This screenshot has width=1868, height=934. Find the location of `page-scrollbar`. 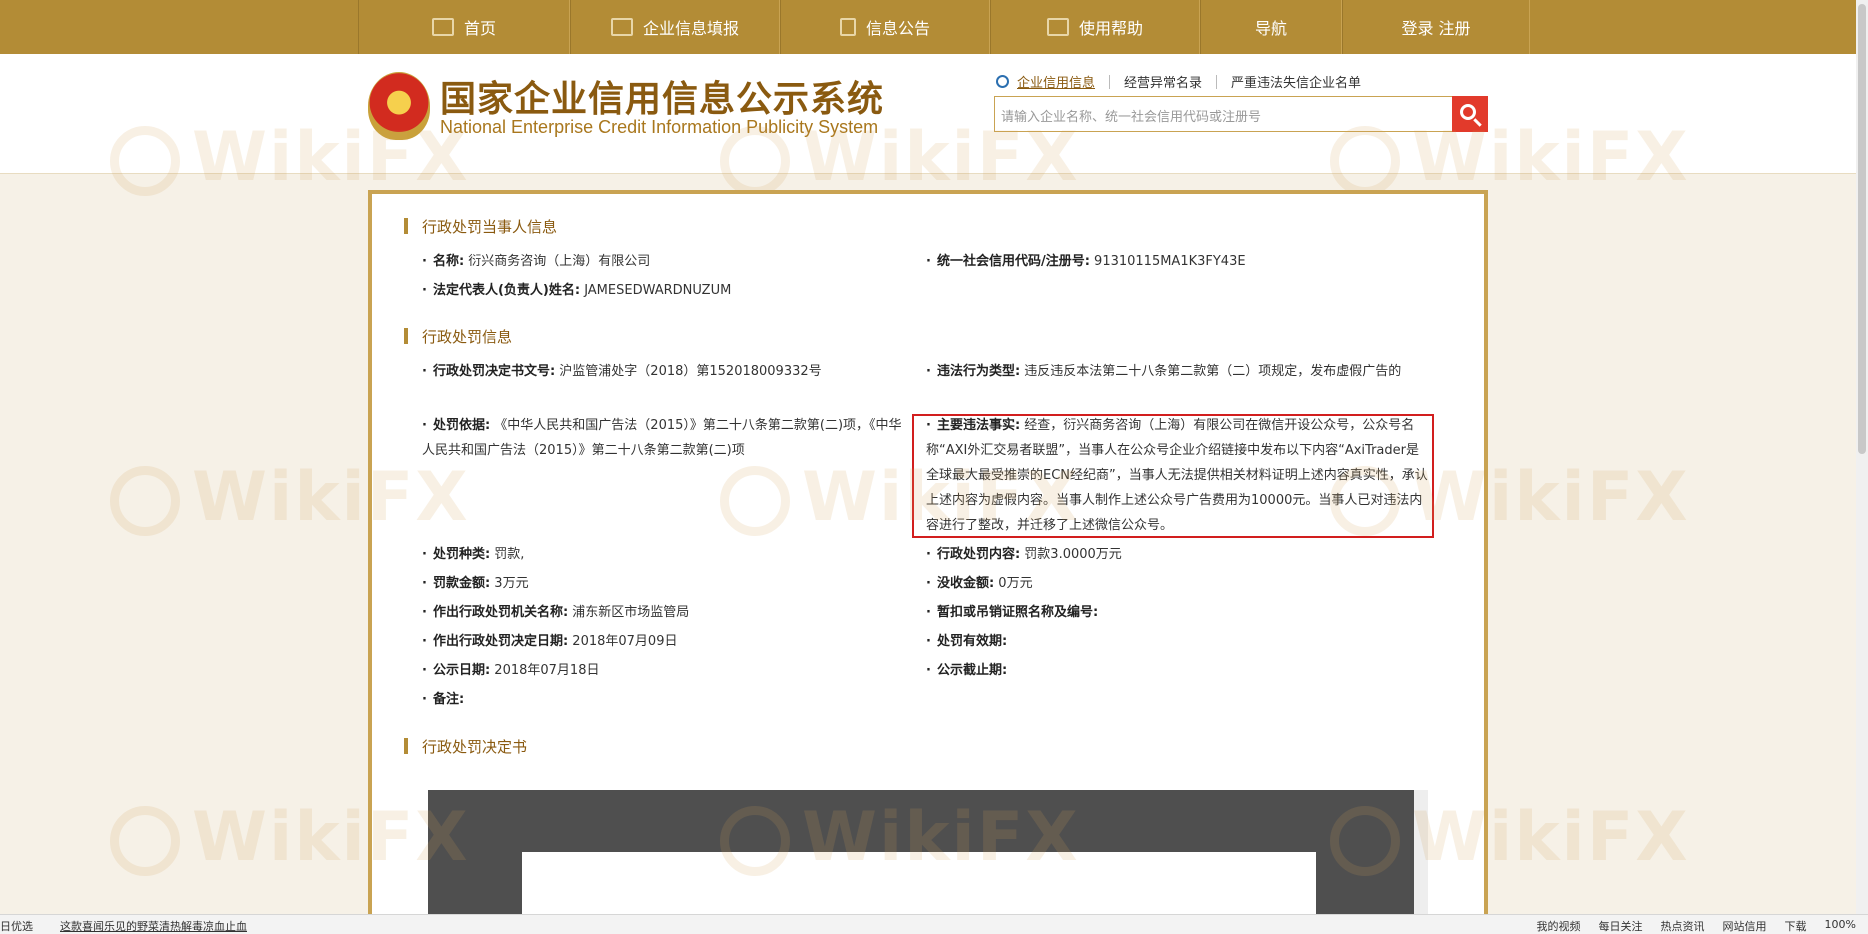

page-scrollbar is located at coordinates (1862, 467).